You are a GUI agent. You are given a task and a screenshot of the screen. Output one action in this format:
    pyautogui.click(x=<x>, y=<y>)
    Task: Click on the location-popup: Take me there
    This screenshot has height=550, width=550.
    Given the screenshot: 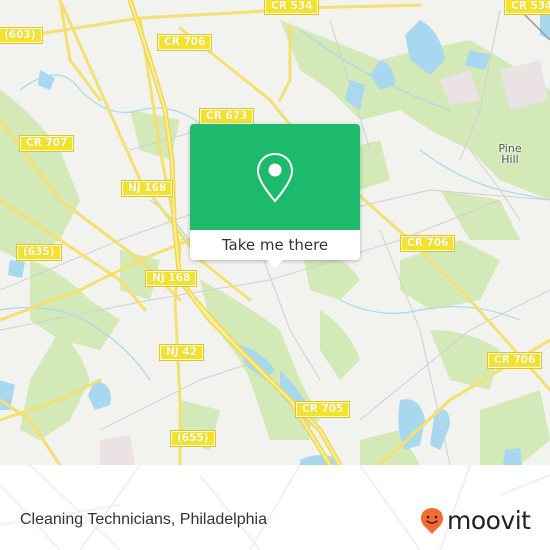 What is the action you would take?
    pyautogui.click(x=275, y=196)
    